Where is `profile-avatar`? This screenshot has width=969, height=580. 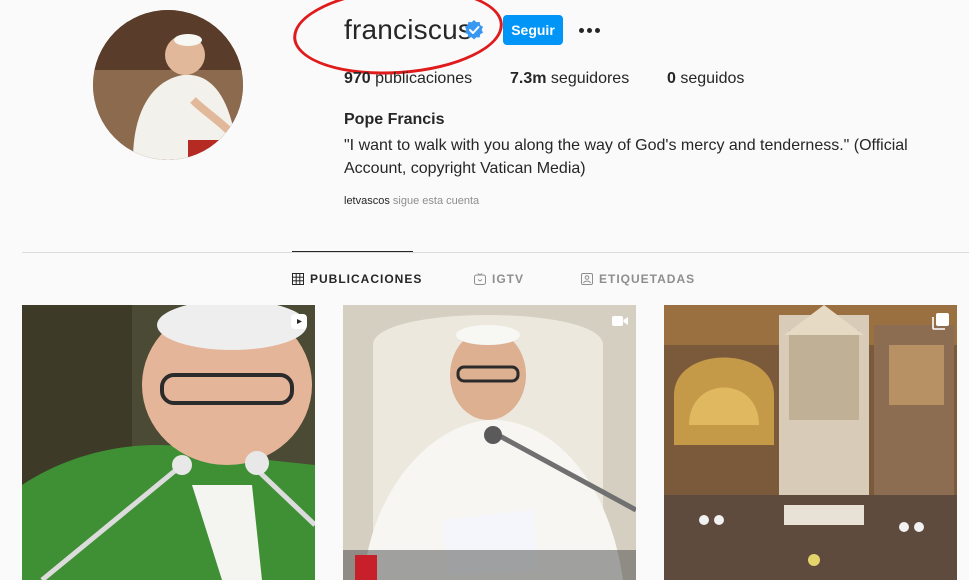
profile-avatar is located at coordinates (168, 85).